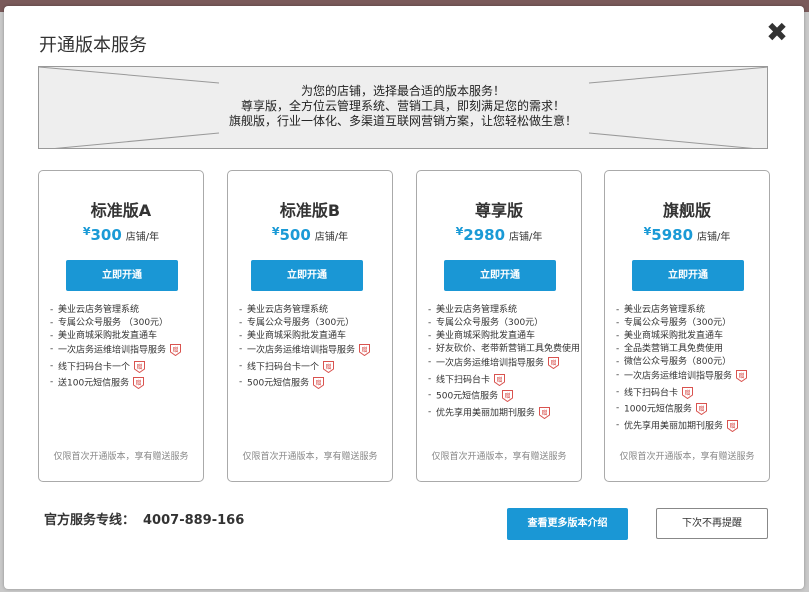 The height and width of the screenshot is (592, 809). Describe the element at coordinates (777, 33) in the screenshot. I see `close-icon: ✖` at that location.